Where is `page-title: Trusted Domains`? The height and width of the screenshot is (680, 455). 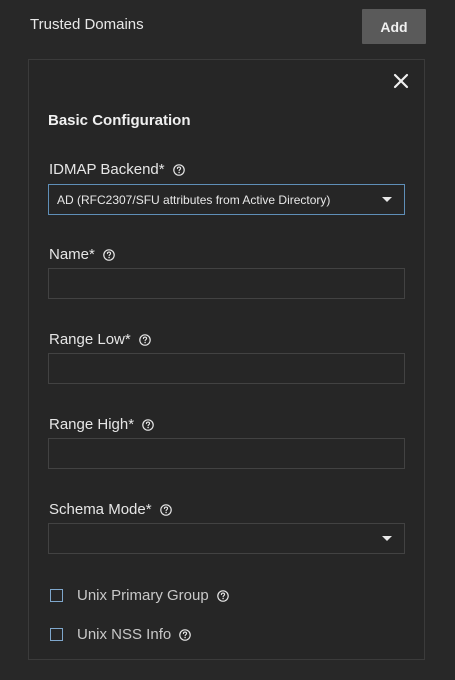 page-title: Trusted Domains is located at coordinates (87, 24).